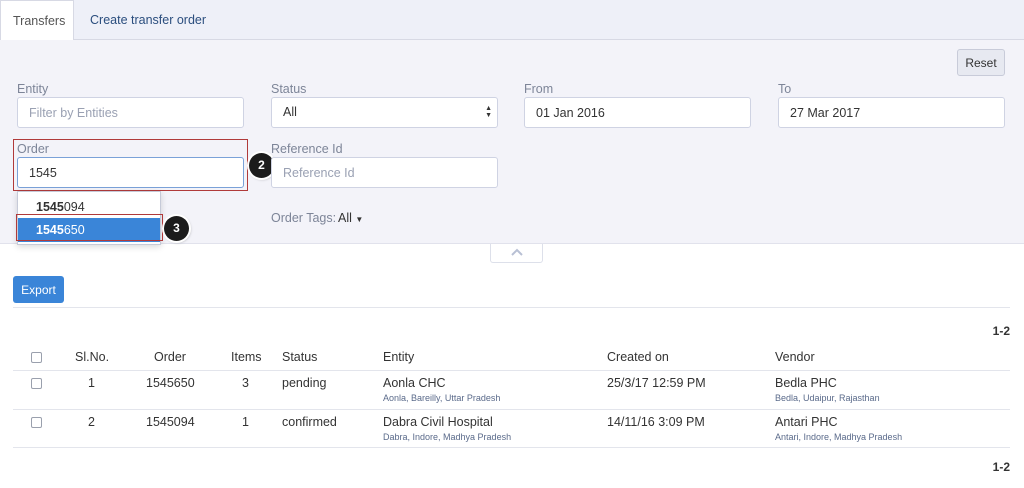 The image size is (1024, 488). I want to click on row-order-link: 1545094, so click(170, 422).